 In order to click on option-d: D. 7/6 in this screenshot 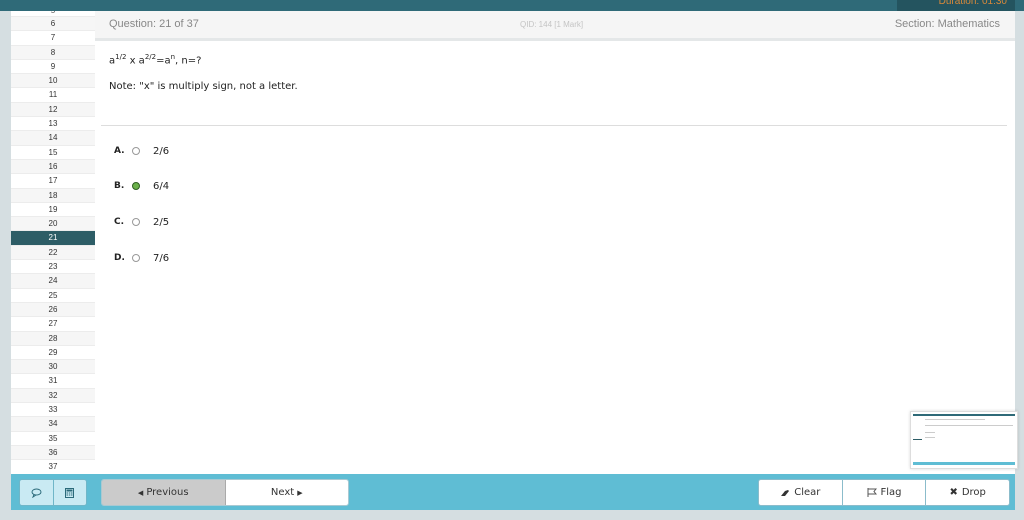, I will do `click(141, 258)`.